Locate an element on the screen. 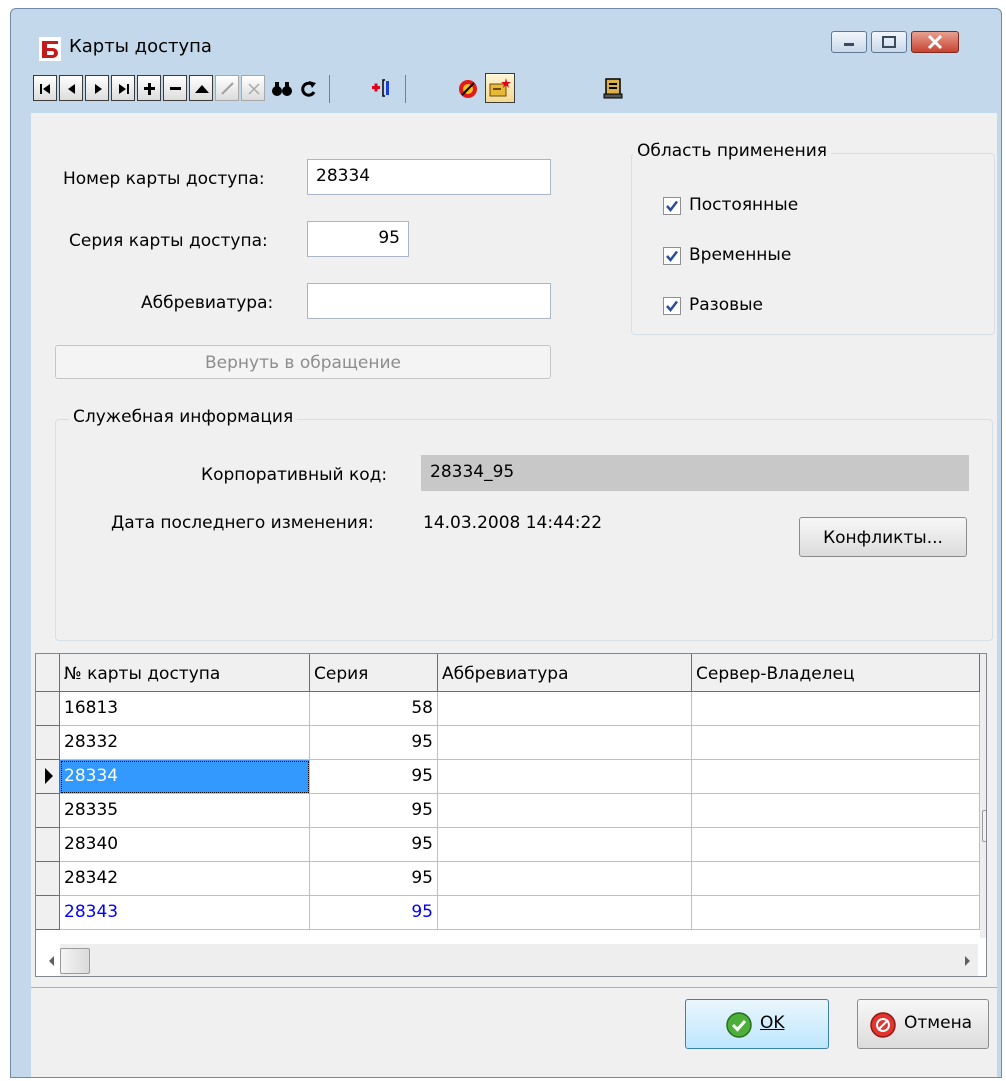 Image resolution: width=1006 pixels, height=1081 pixels. delete-record-button is located at coordinates (175, 88).